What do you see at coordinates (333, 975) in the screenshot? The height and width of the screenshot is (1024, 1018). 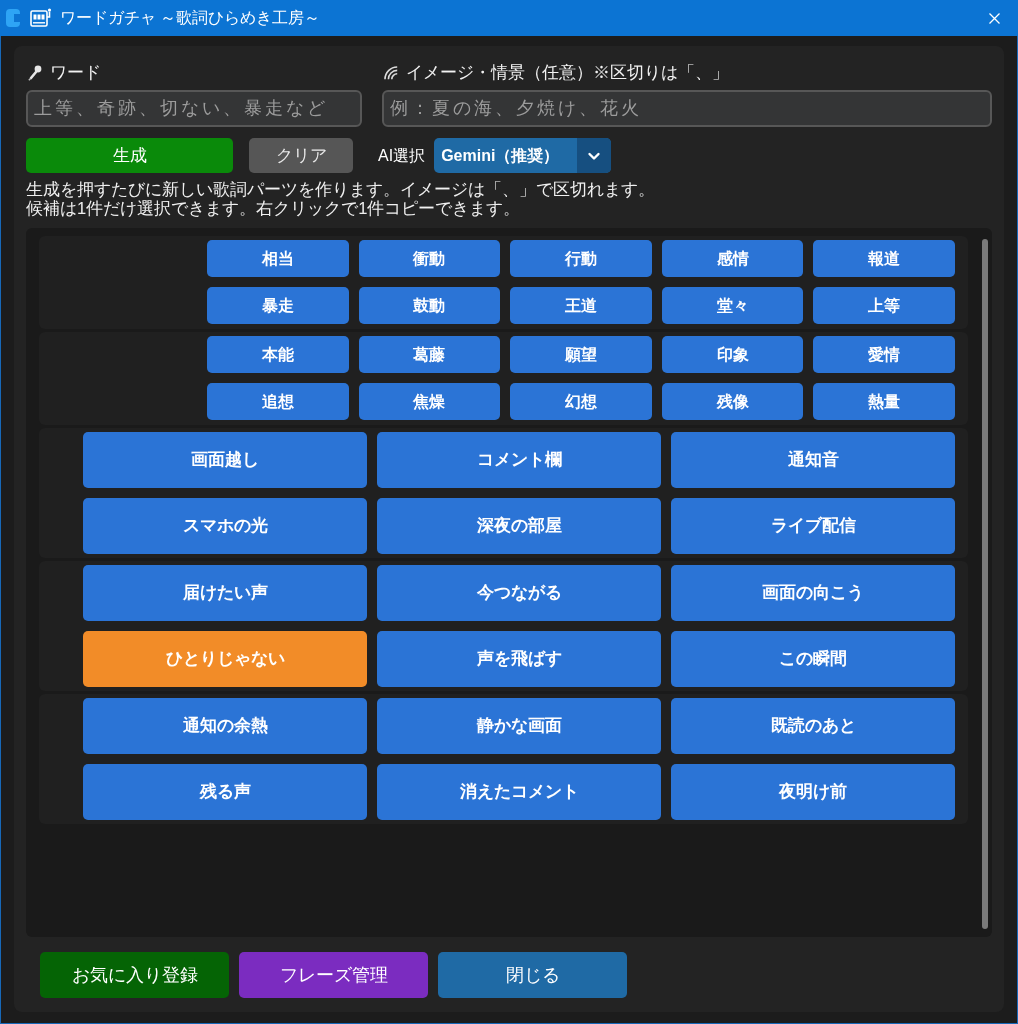 I see `phrase-manager-button: フレーズ管理` at bounding box center [333, 975].